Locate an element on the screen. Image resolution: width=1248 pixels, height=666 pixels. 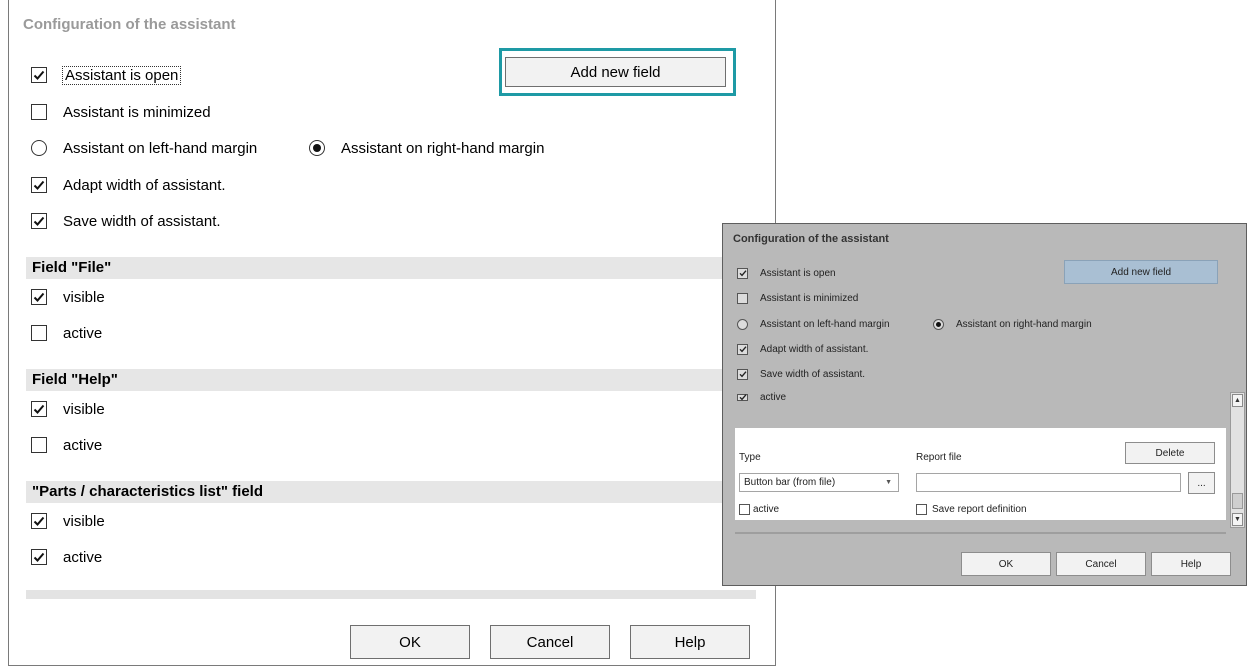
inset-adapt-width-checkbox is located at coordinates (742, 349).